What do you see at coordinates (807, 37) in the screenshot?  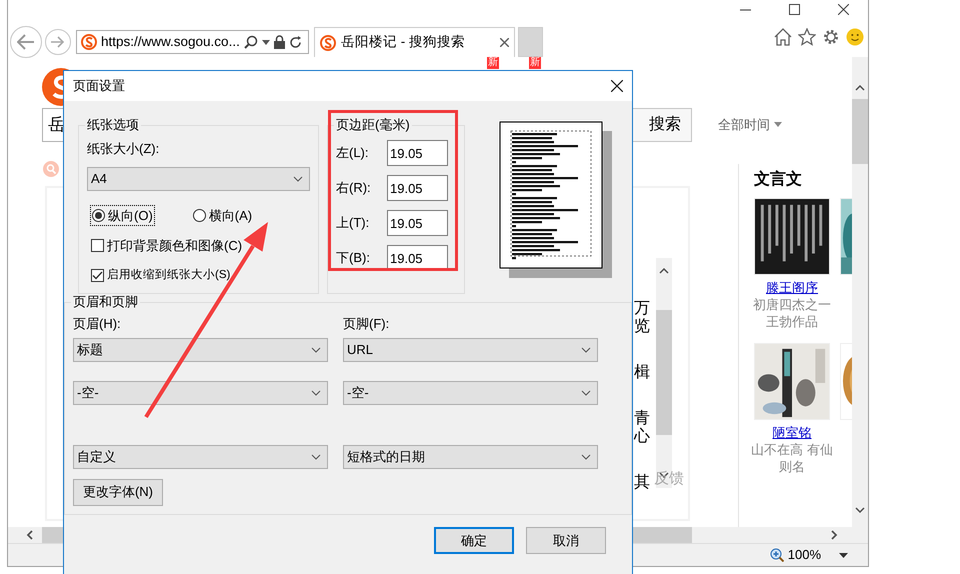 I see `star-icon` at bounding box center [807, 37].